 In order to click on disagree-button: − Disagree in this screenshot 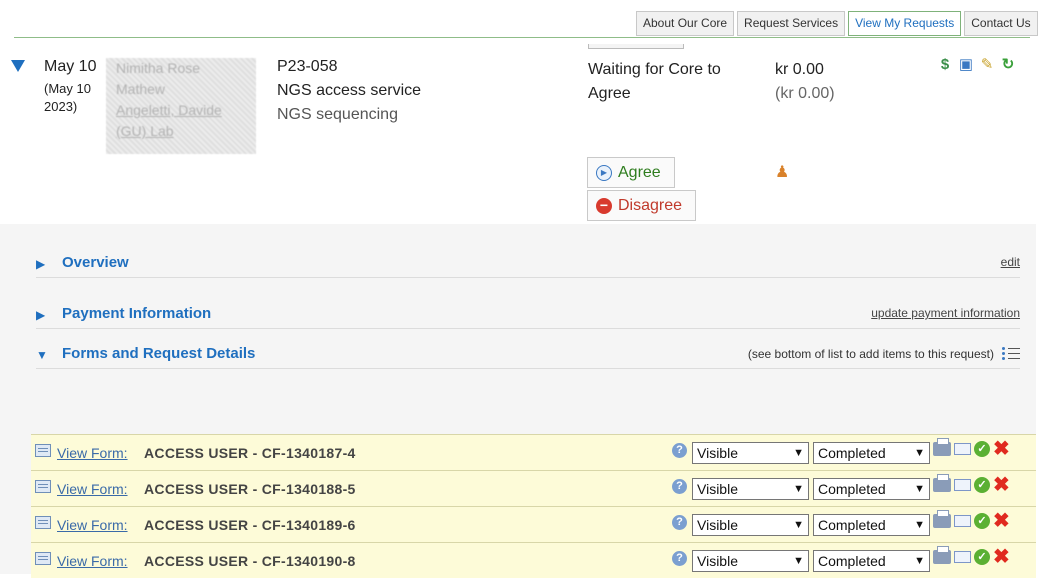, I will do `click(641, 205)`.